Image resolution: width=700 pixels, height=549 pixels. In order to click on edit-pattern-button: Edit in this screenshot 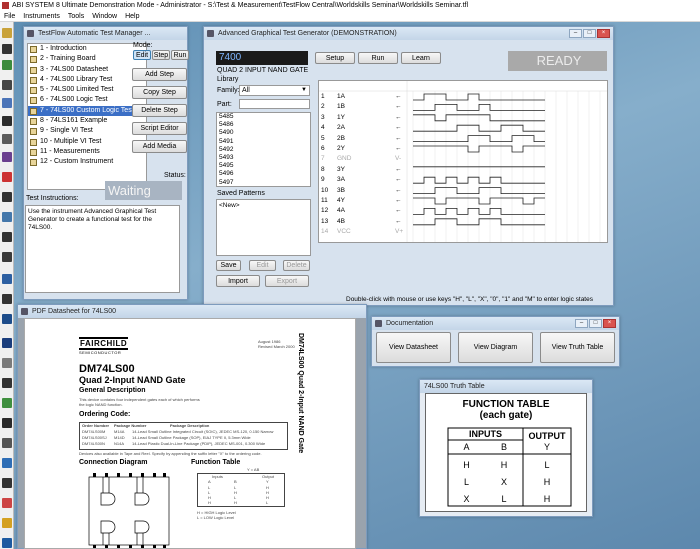, I will do `click(262, 265)`.